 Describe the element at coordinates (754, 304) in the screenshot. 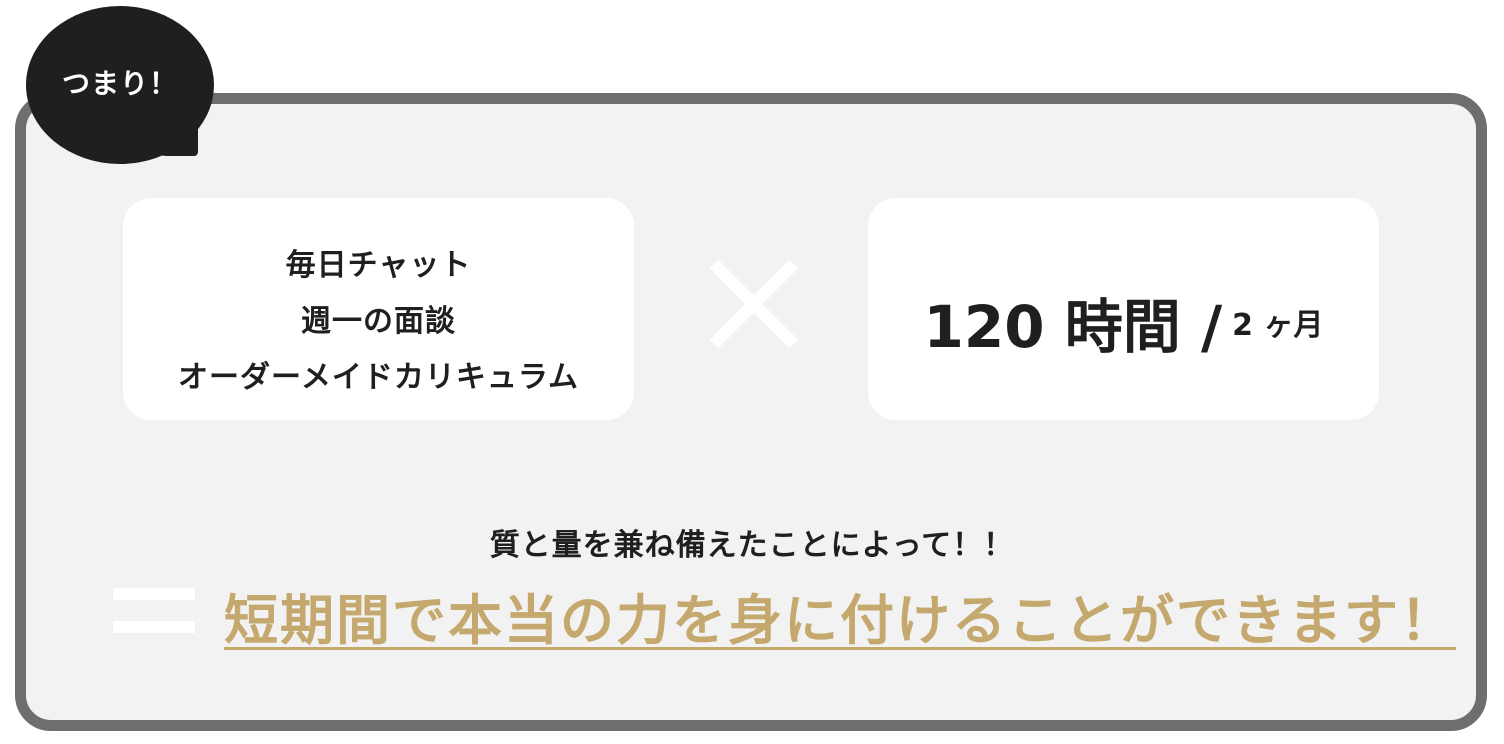

I see `times-icon` at that location.